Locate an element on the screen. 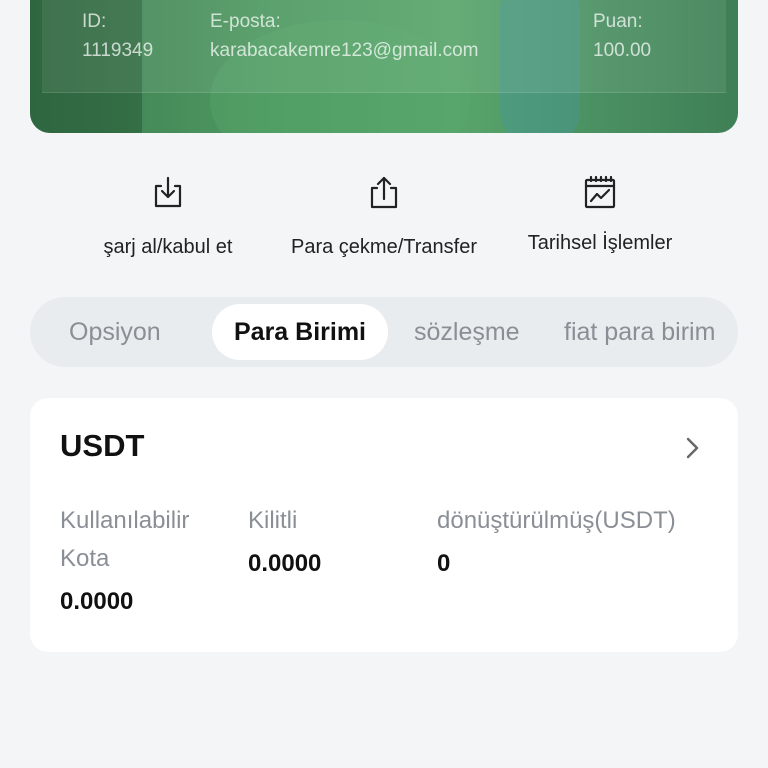  chevron-right-icon is located at coordinates (692, 448).